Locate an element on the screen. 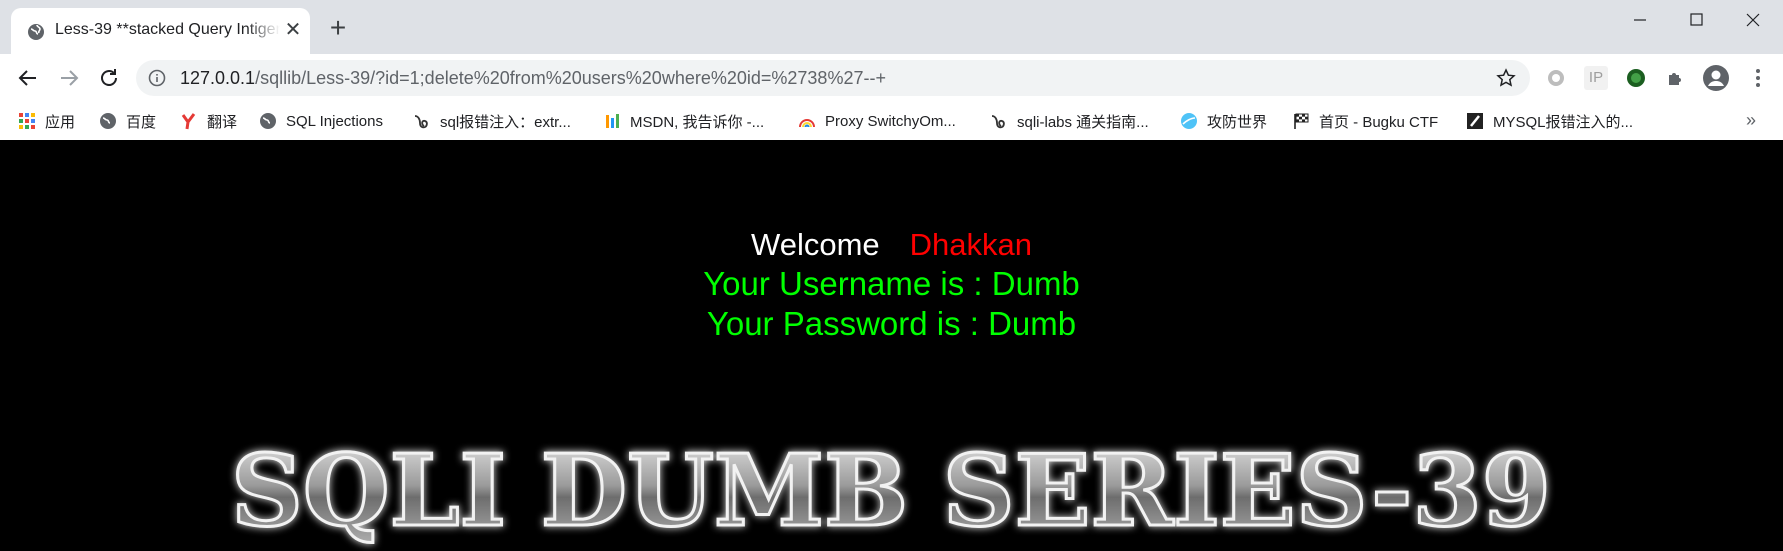 This screenshot has height=551, width=1783. bookmark-label: SQL Injections is located at coordinates (334, 121).